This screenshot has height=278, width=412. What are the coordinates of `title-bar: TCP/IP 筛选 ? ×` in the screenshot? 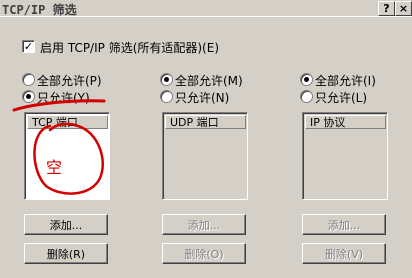 It's located at (206, 8).